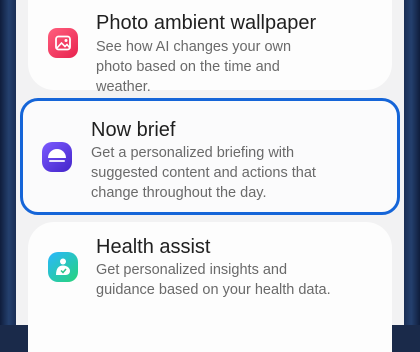  I want to click on item-title: Now brief, so click(133, 130).